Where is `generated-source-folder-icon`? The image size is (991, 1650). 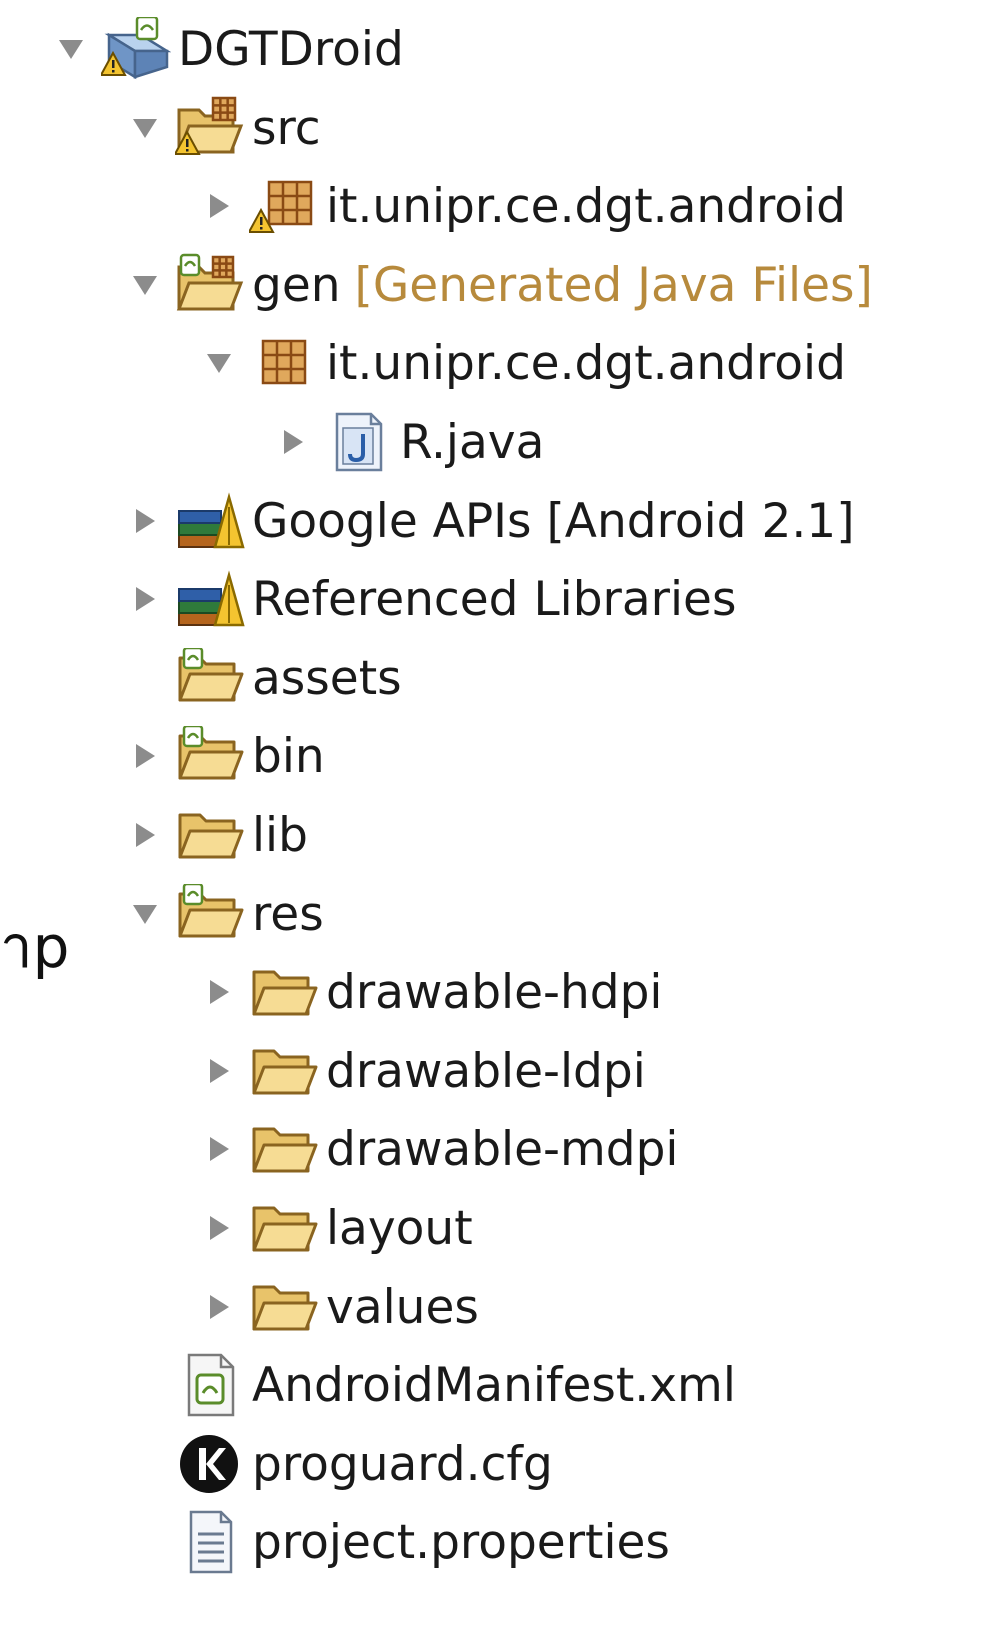 generated-source-folder-icon is located at coordinates (210, 285).